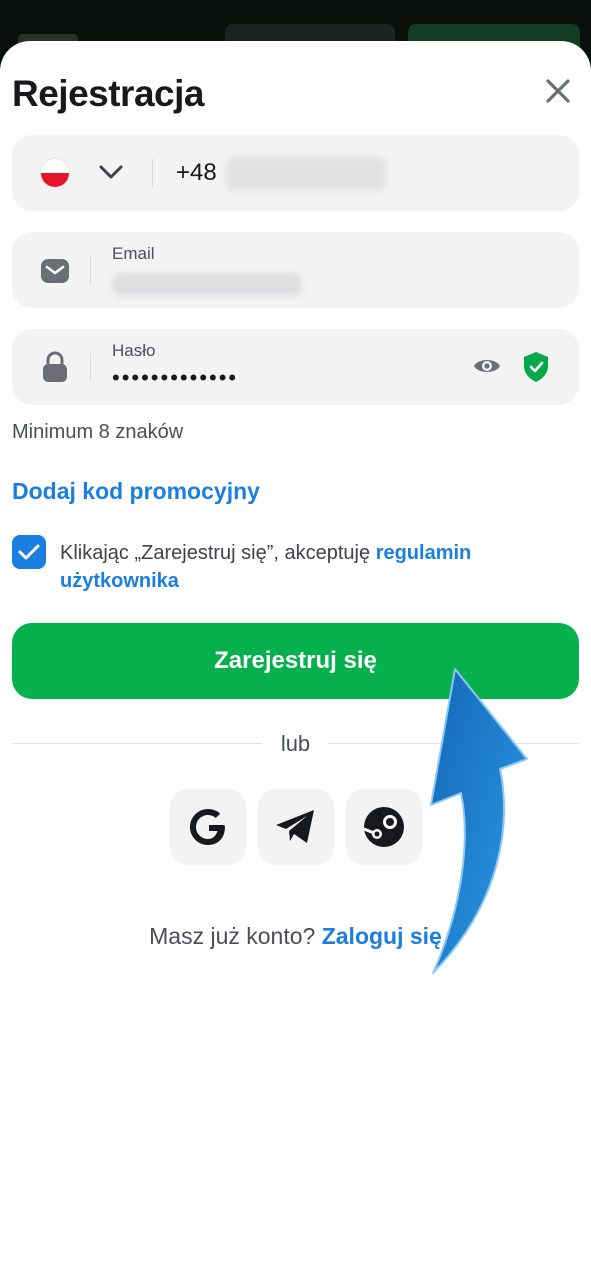  Describe the element at coordinates (175, 378) in the screenshot. I see `password-value: •••••••••••••` at that location.